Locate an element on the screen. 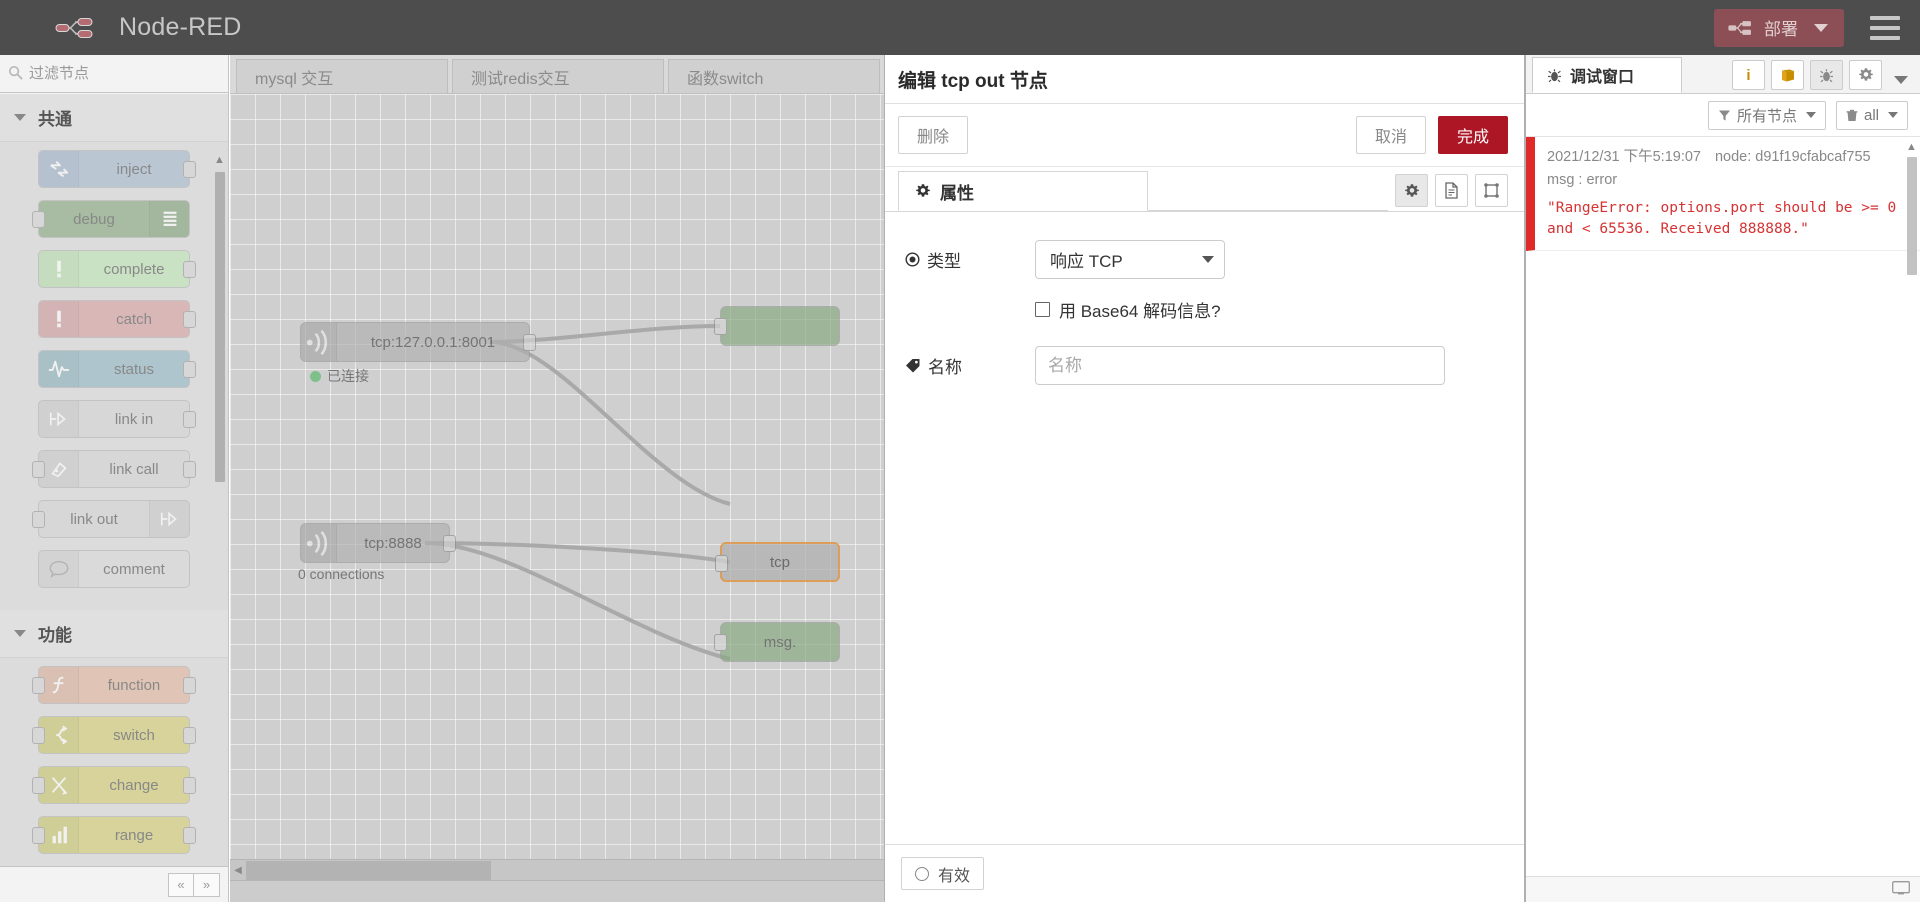 This screenshot has height=902, width=1920. palette-node-range: range is located at coordinates (114, 835).